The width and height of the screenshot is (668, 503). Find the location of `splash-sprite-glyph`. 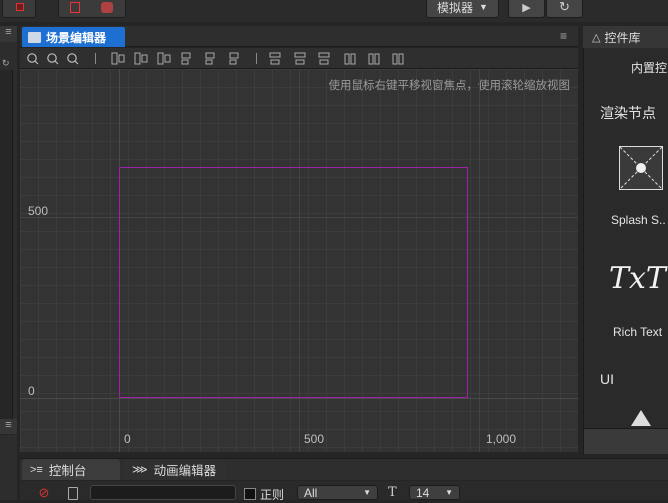

splash-sprite-glyph is located at coordinates (641, 168).